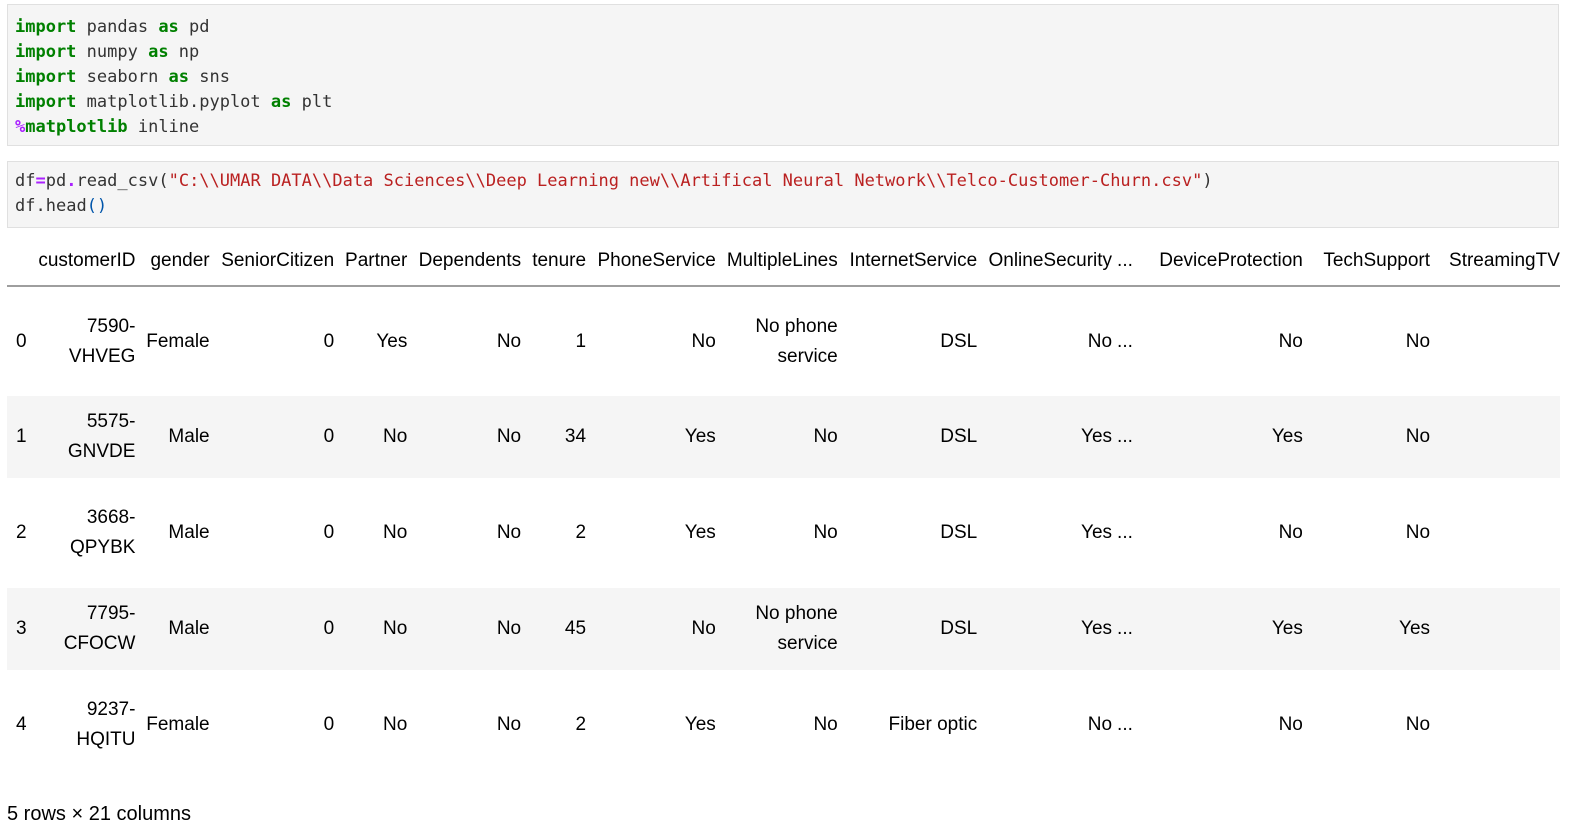 Image resolution: width=1577 pixels, height=835 pixels. What do you see at coordinates (66, 206) in the screenshot?
I see `function-name: head` at bounding box center [66, 206].